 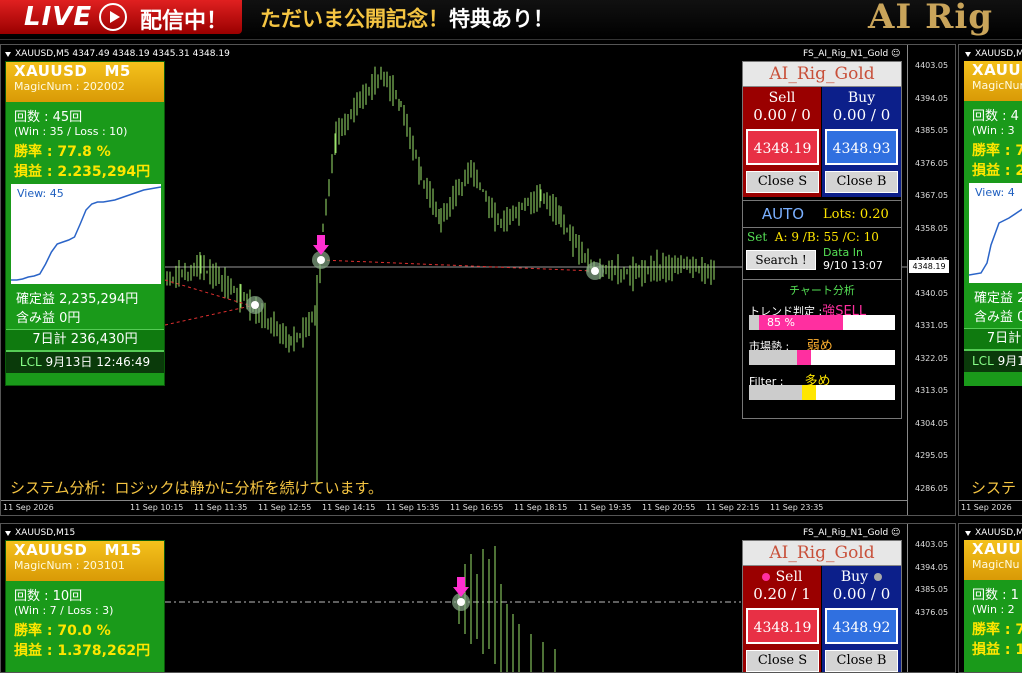 I want to click on trade-count-bottom: 回数 : 10回, so click(x=48, y=596).